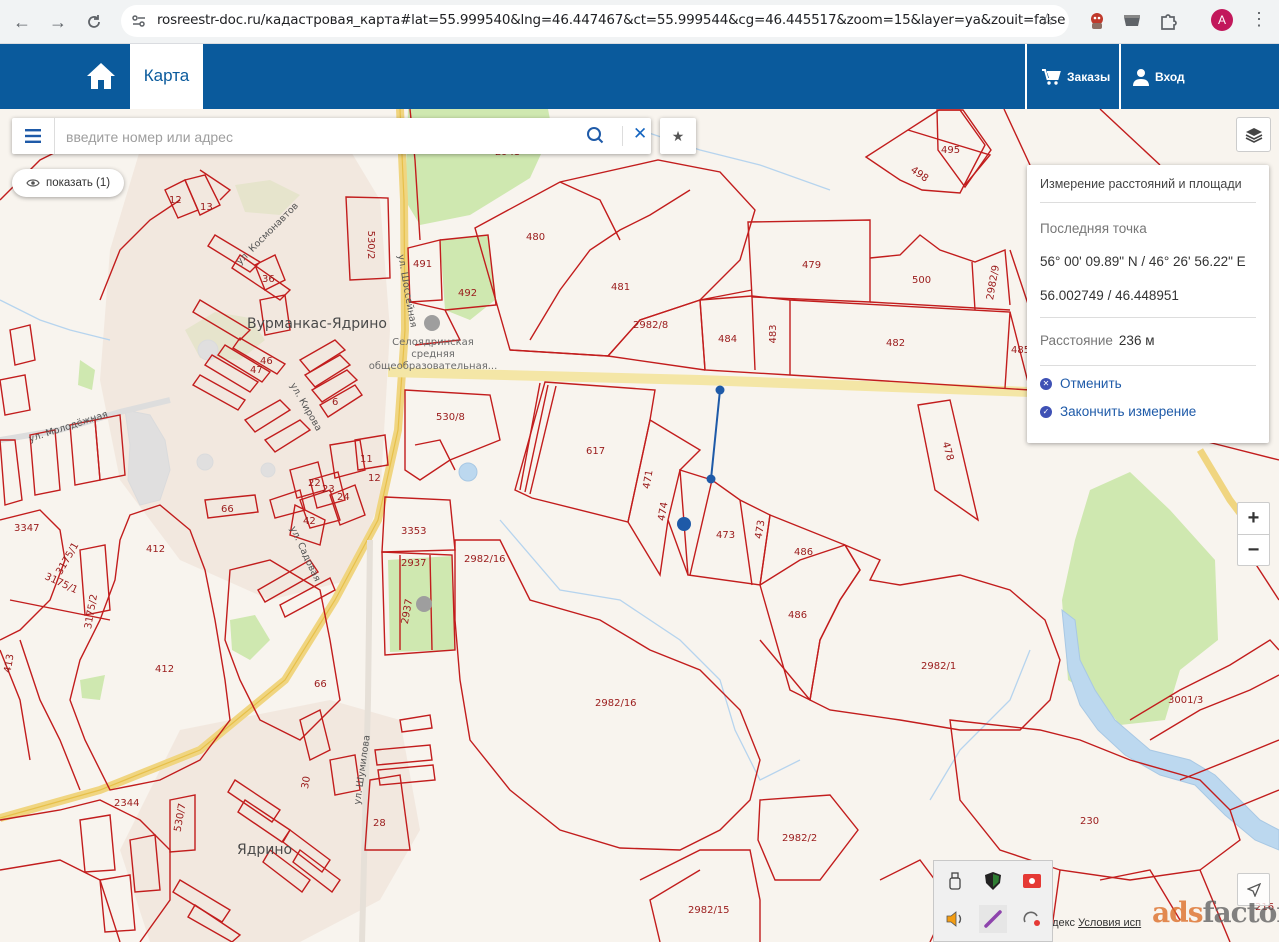 The image size is (1279, 942). Describe the element at coordinates (413, 531) in the screenshot. I see `parcel-label: 3353` at that location.